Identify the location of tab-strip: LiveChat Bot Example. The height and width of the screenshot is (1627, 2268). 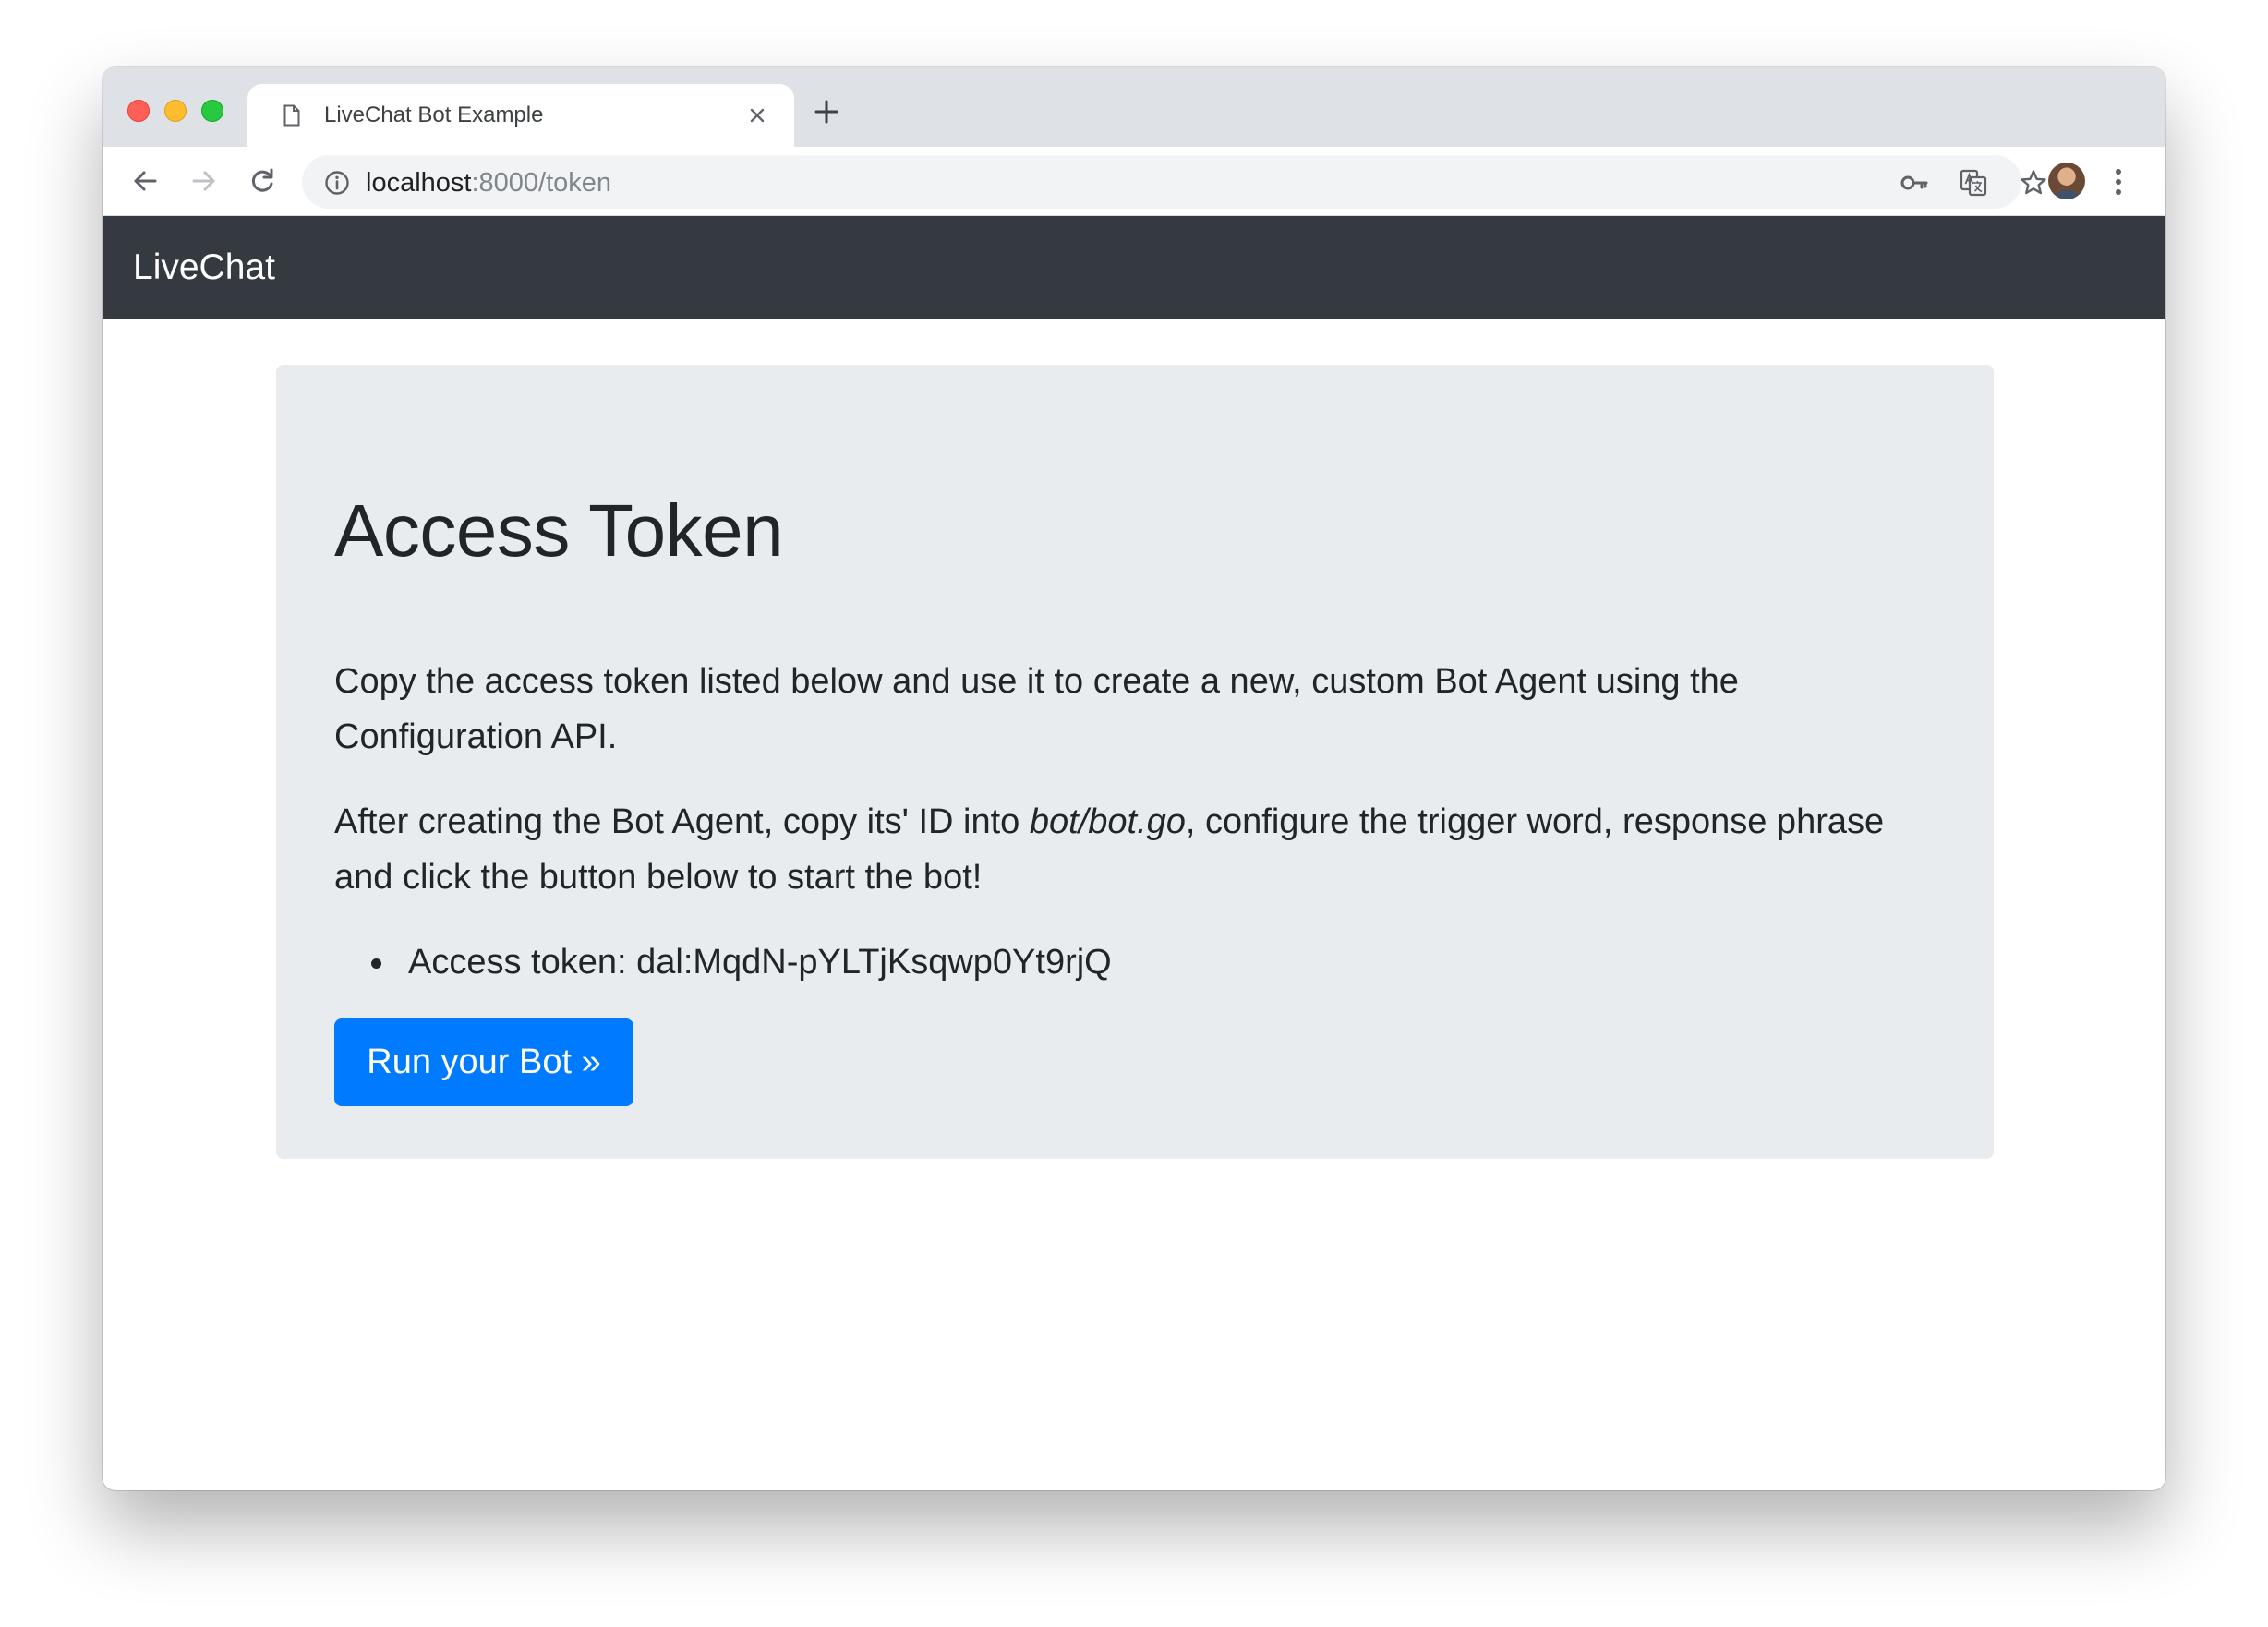
(1134, 107).